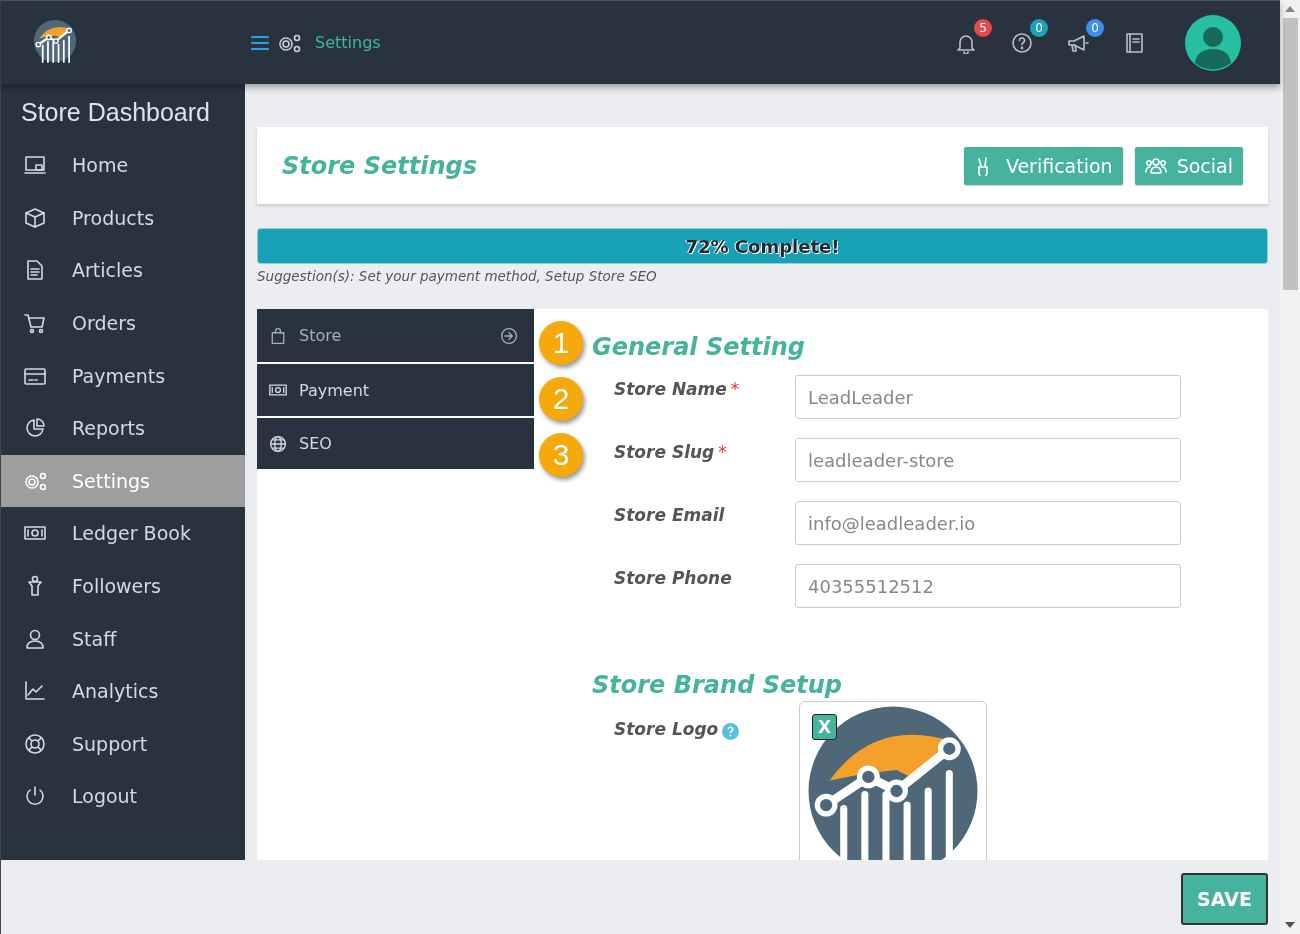  I want to click on sidebar-item: Home, so click(123, 165).